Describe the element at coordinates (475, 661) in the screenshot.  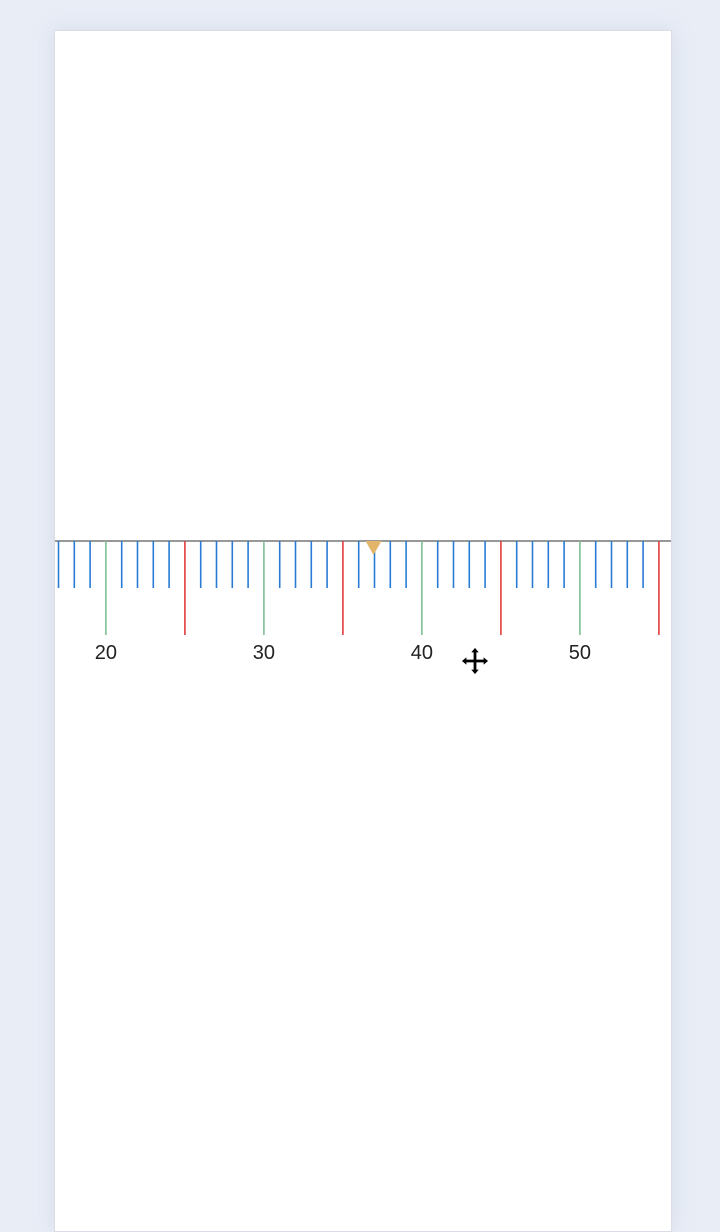
I see `move-cursor-icon` at that location.